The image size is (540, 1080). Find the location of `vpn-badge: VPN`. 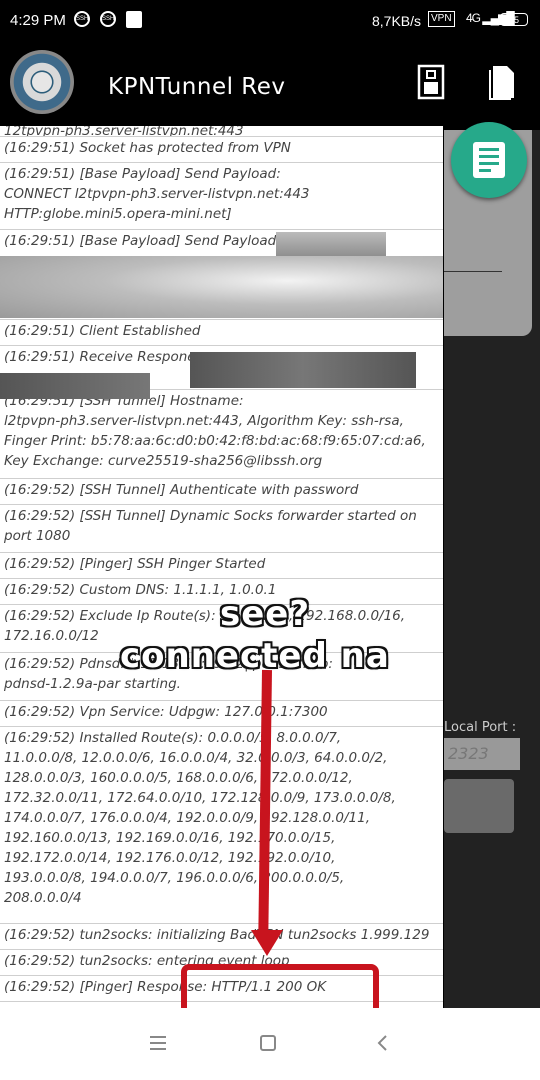

vpn-badge: VPN is located at coordinates (441, 19).